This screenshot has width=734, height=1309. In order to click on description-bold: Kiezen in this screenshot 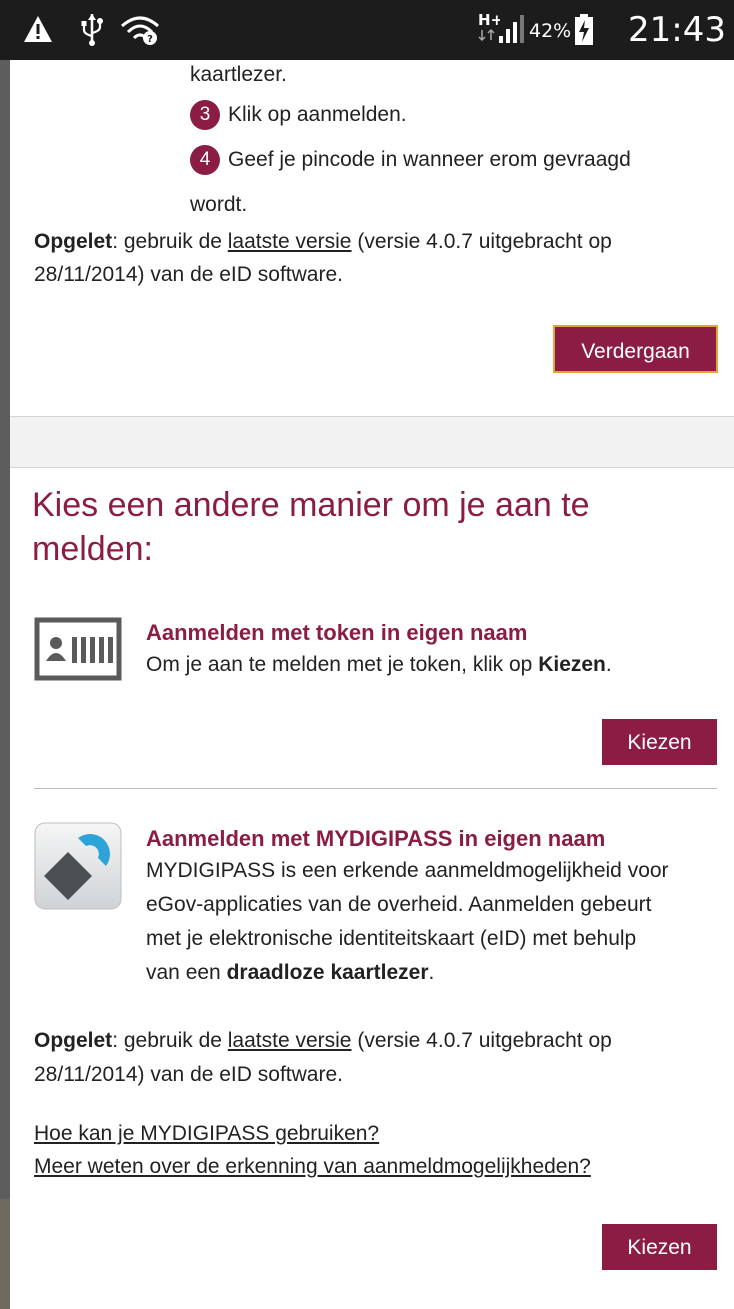, I will do `click(572, 664)`.